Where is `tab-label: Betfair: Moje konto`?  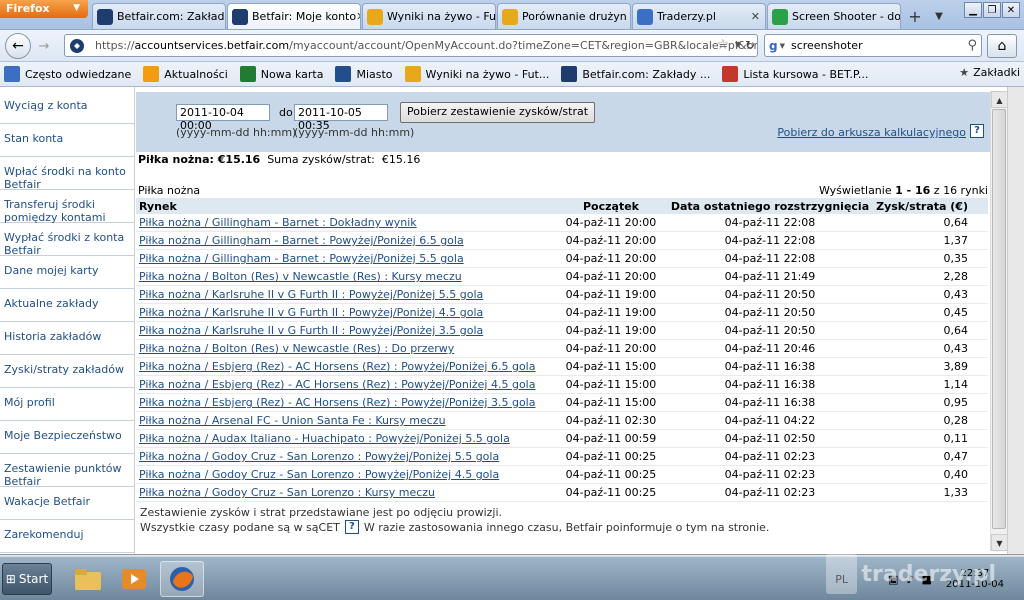
tab-label: Betfair: Moje konto is located at coordinates (304, 16).